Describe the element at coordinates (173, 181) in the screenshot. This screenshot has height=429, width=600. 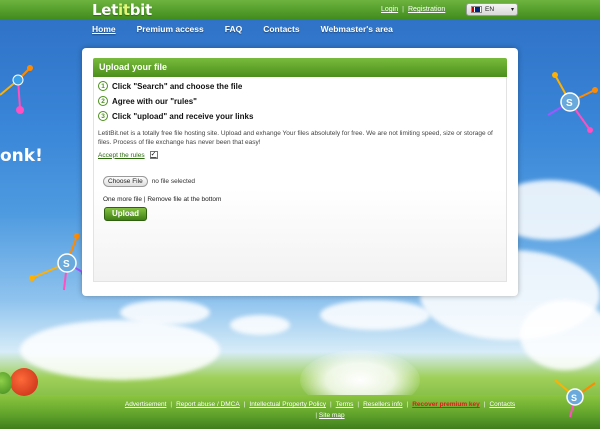
I see `file-status: no file selected` at that location.